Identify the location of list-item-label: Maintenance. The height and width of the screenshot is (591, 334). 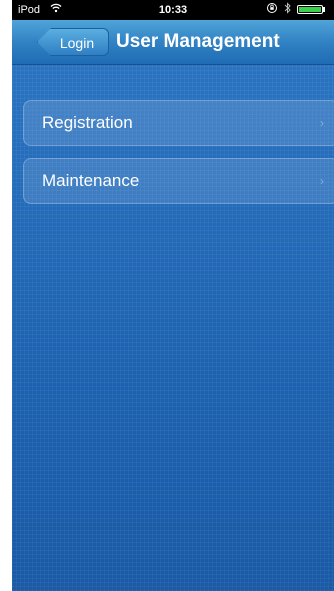
(91, 180).